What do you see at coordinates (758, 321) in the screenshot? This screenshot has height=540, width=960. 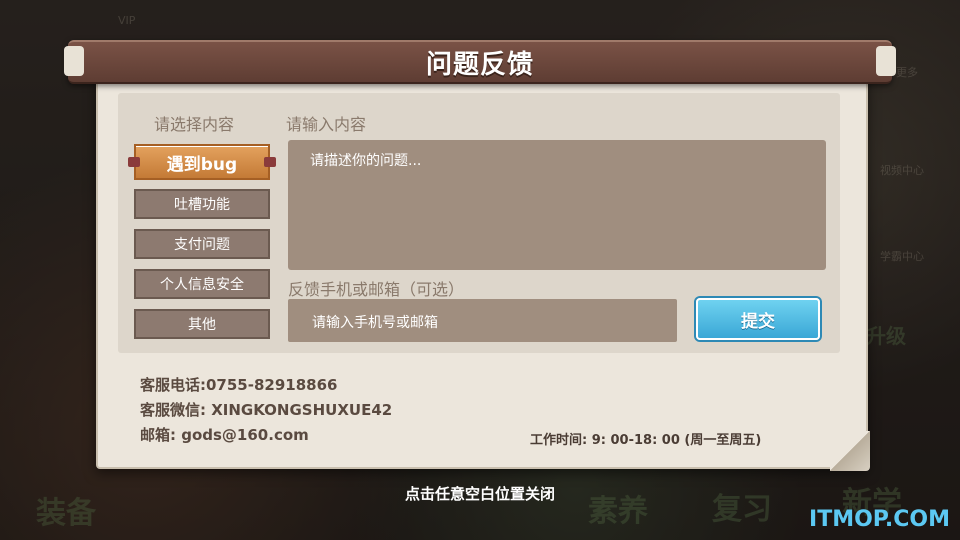 I see `submit-label: 提交` at bounding box center [758, 321].